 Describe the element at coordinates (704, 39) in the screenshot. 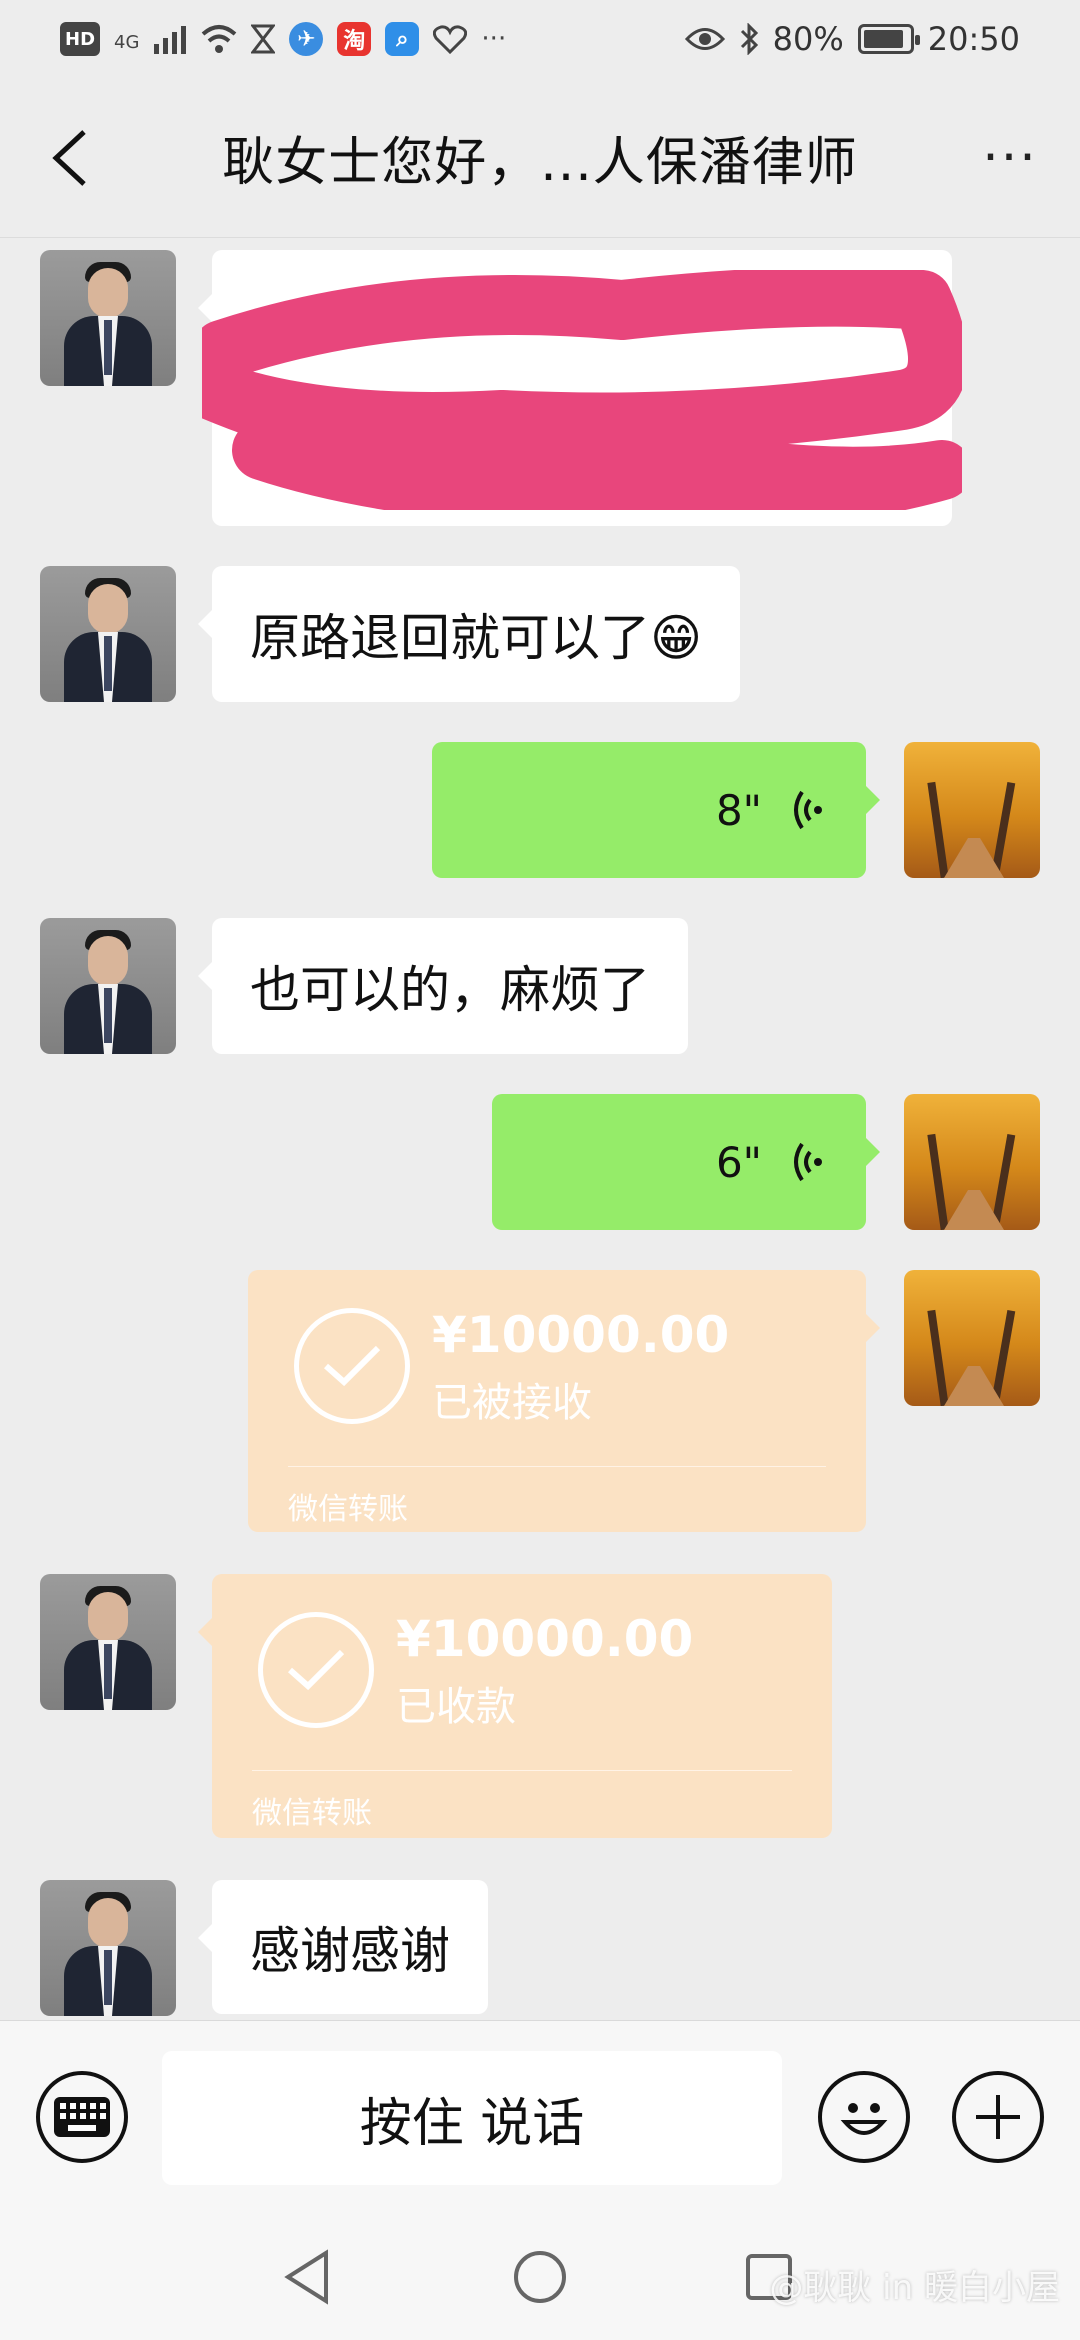

I see `eye-icon` at that location.